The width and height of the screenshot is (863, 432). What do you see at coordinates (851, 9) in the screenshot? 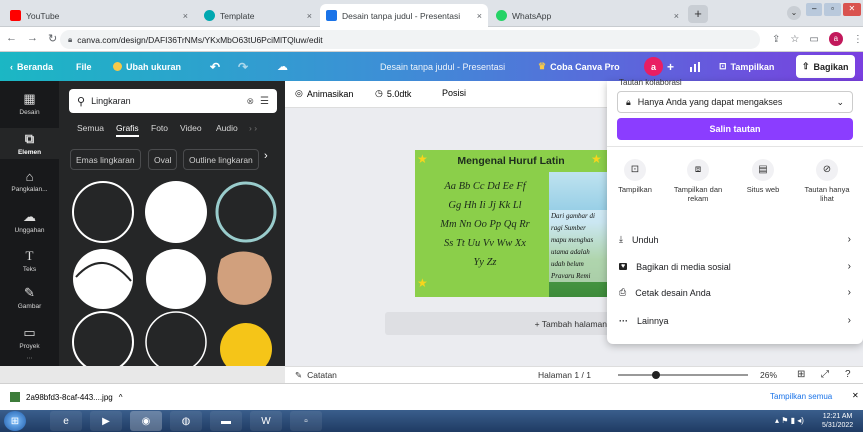
I see `close-window-icon: ✕` at bounding box center [851, 9].